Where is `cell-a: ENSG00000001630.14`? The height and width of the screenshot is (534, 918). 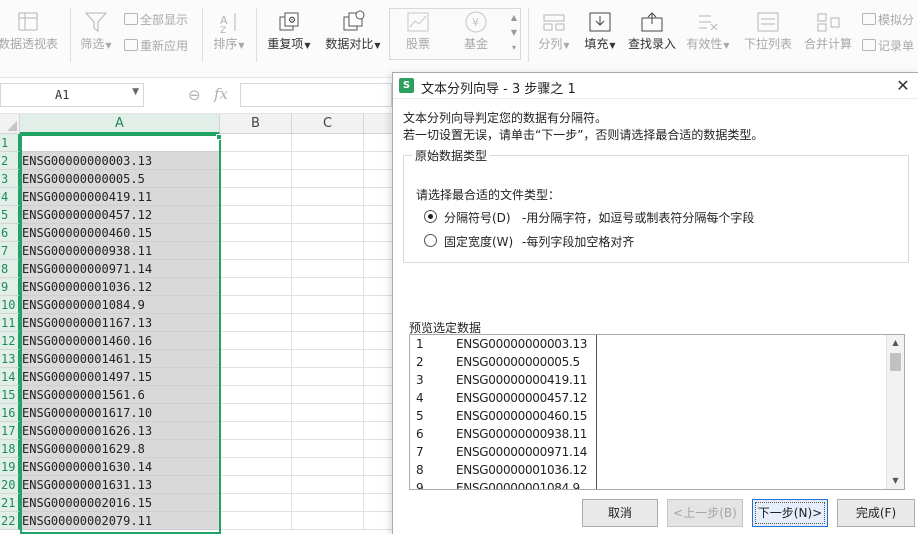 cell-a: ENSG00000001630.14 is located at coordinates (120, 467).